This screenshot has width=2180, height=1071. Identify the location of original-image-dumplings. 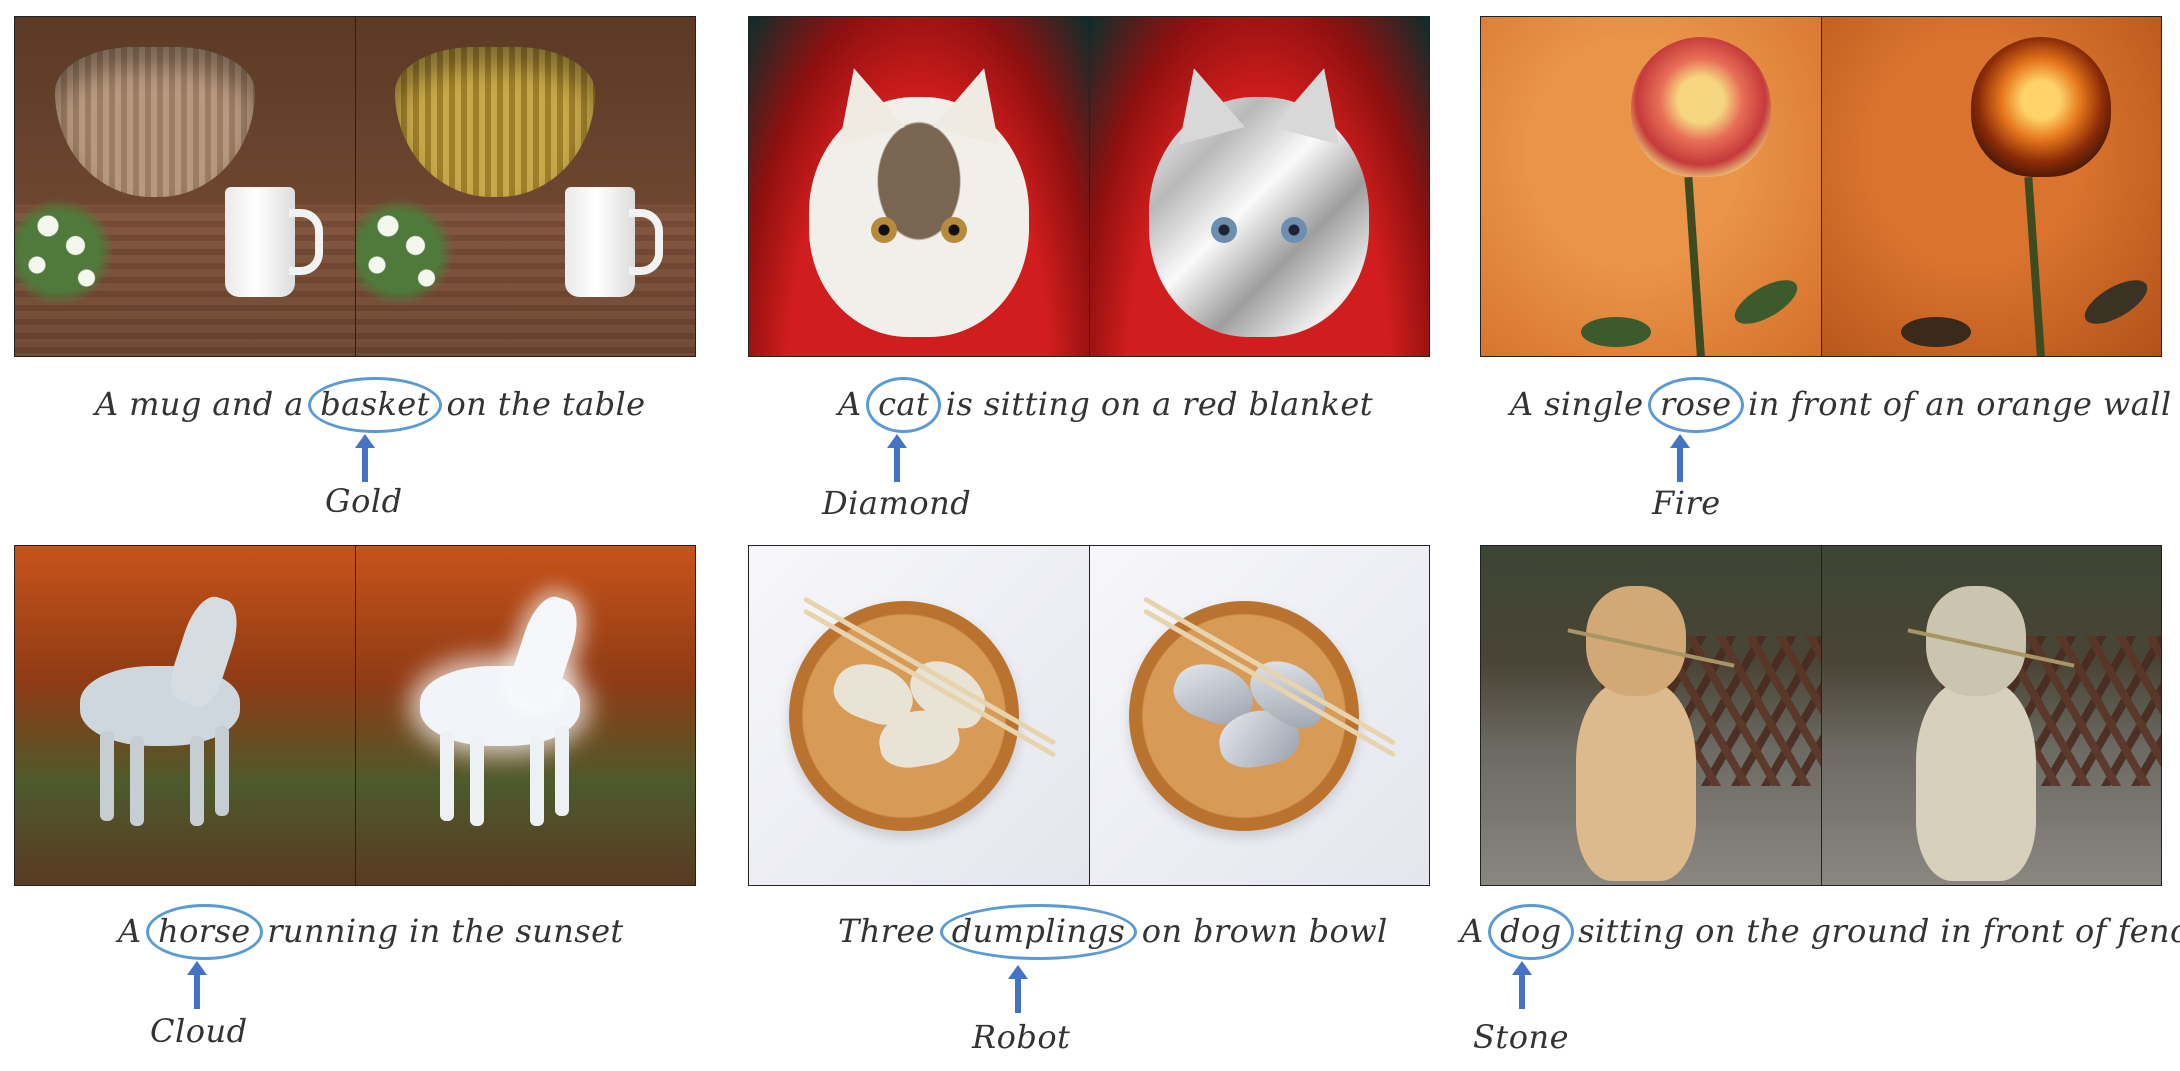
(919, 715).